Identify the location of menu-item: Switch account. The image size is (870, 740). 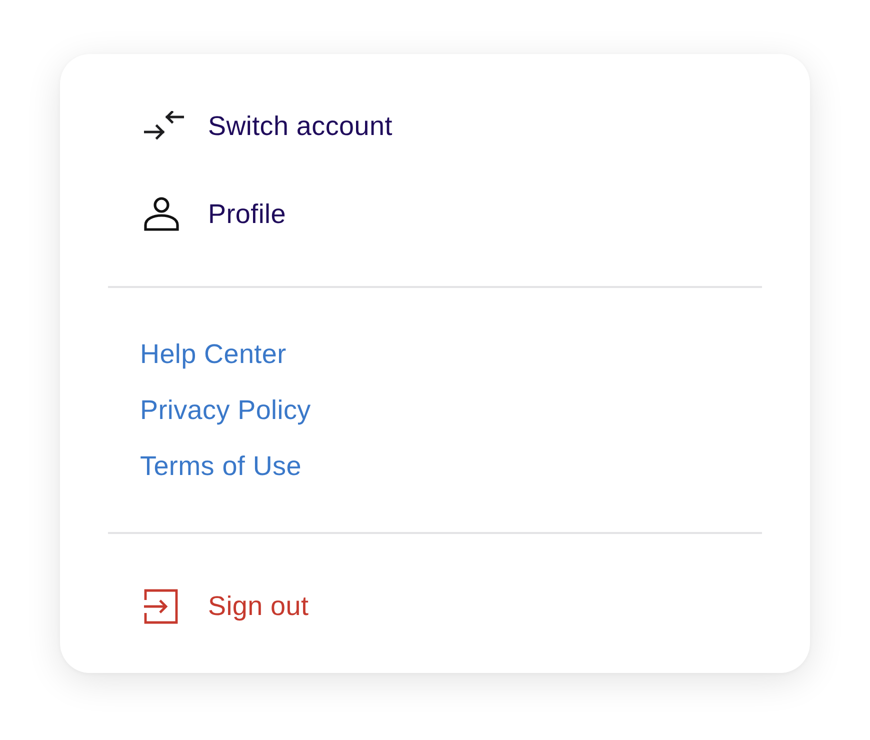
(435, 126).